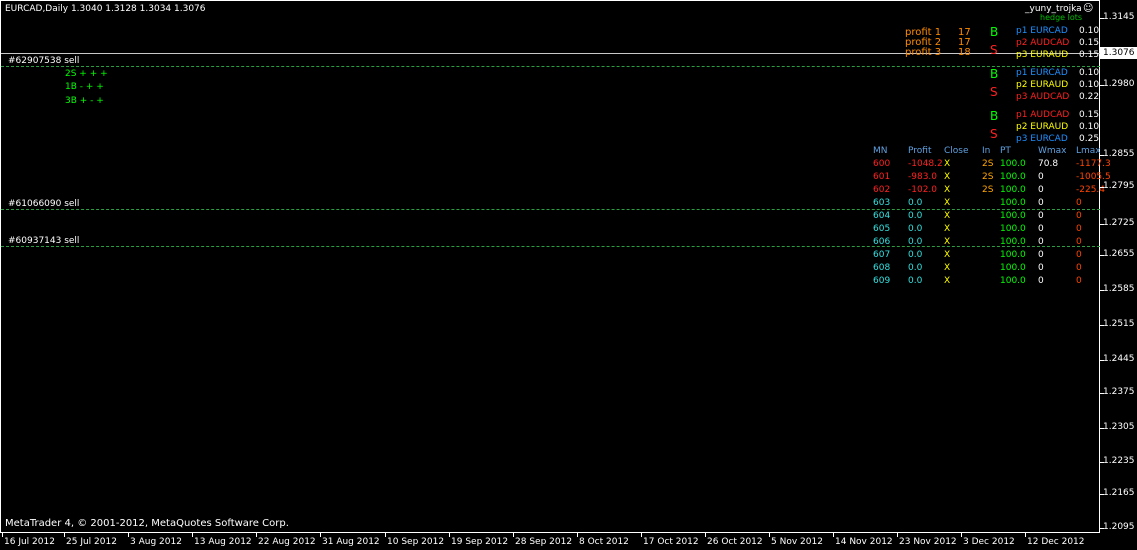 The height and width of the screenshot is (550, 1137). What do you see at coordinates (1043, 115) in the screenshot?
I see `pair-label: p1 AUDCAD` at bounding box center [1043, 115].